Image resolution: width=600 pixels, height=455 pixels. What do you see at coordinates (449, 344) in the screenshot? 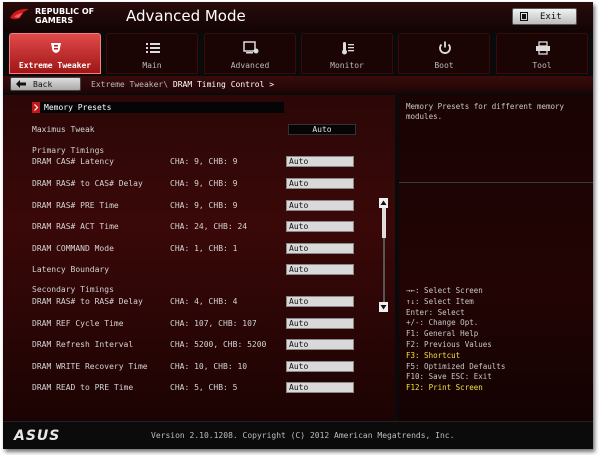
I see `key-hint: F2: Previous Values` at bounding box center [449, 344].